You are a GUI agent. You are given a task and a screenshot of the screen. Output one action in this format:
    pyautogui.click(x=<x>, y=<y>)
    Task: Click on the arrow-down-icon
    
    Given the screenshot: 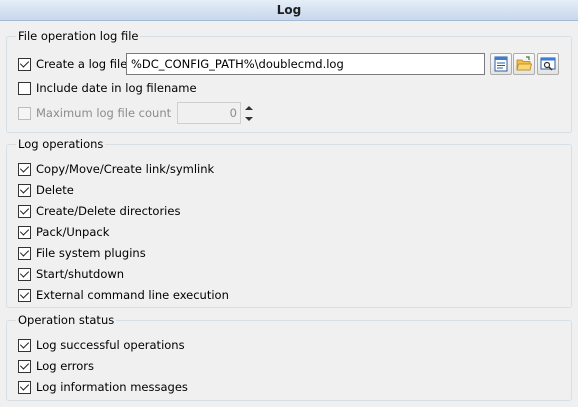 What is the action you would take?
    pyautogui.click(x=249, y=118)
    